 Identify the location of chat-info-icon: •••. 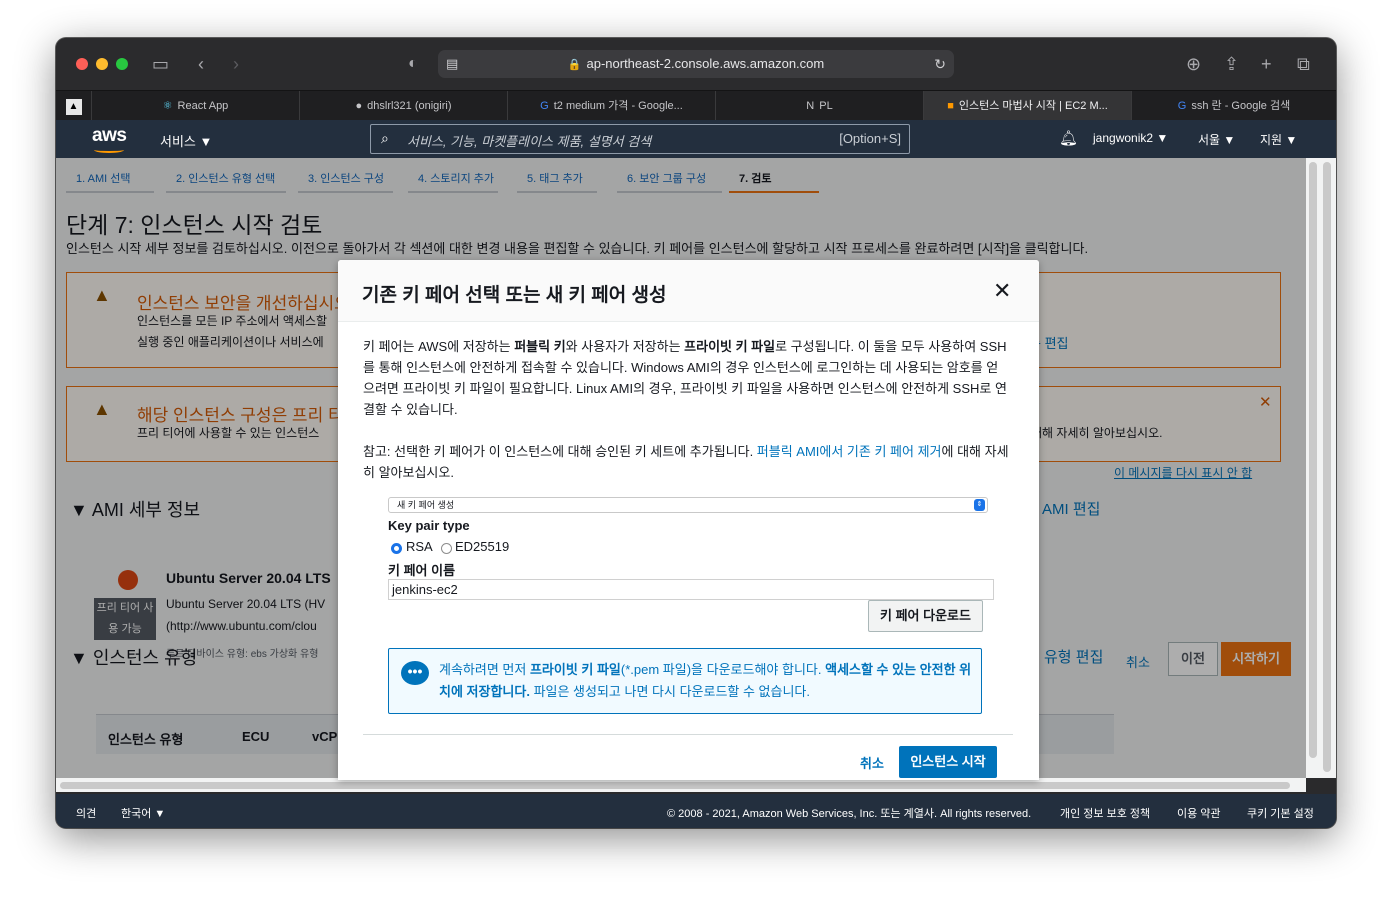
(415, 673).